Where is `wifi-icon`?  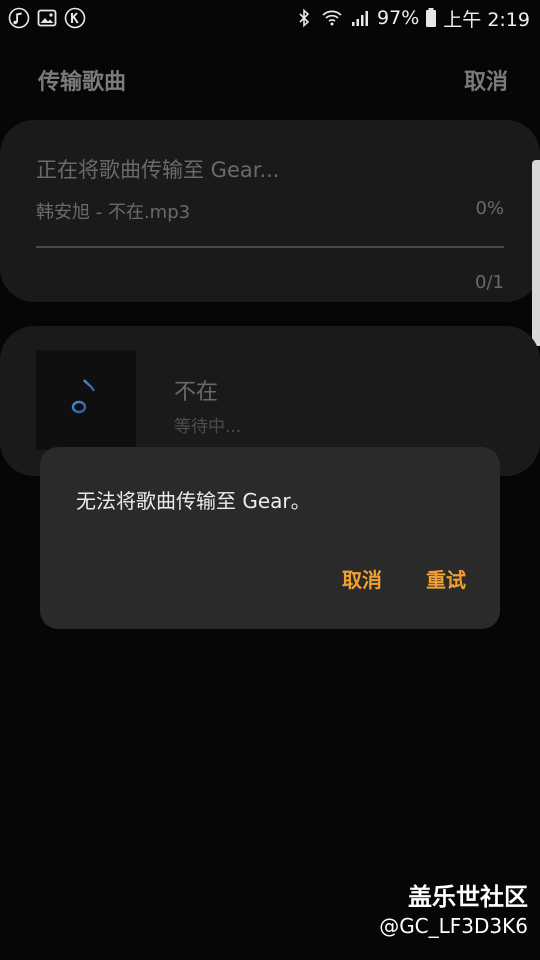 wifi-icon is located at coordinates (332, 18).